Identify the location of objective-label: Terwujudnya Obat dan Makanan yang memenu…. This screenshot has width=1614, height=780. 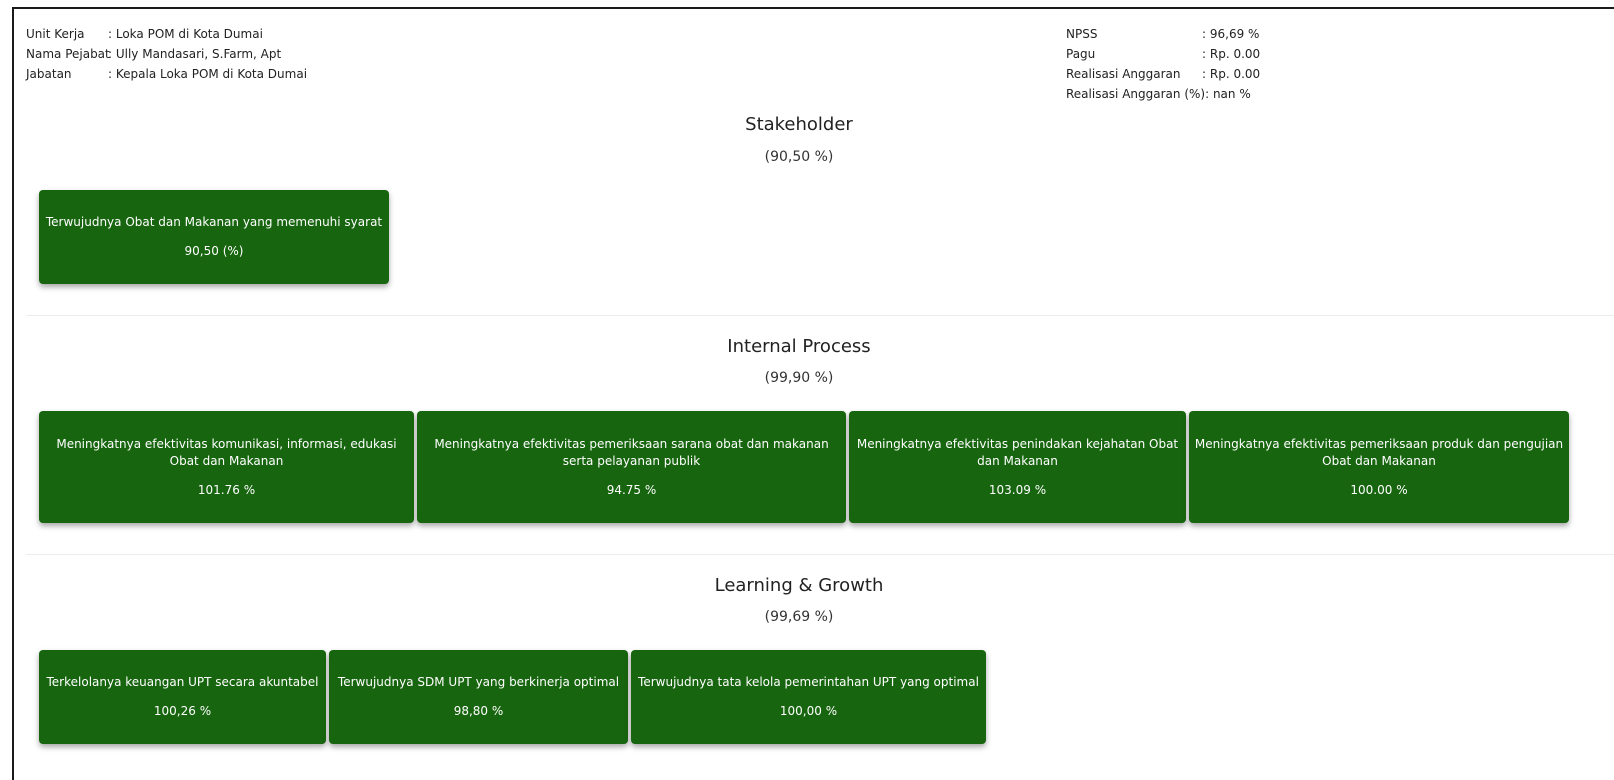
(214, 222).